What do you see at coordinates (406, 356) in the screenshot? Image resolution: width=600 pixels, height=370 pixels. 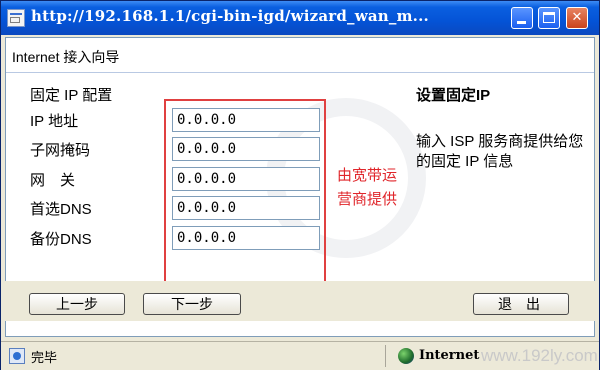 I see `globe-icon` at bounding box center [406, 356].